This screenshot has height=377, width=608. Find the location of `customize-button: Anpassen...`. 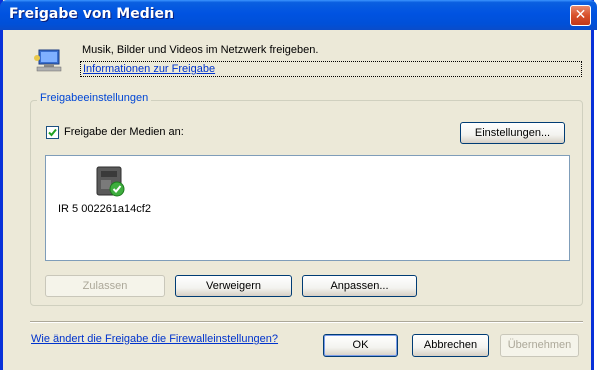

customize-button: Anpassen... is located at coordinates (359, 286).